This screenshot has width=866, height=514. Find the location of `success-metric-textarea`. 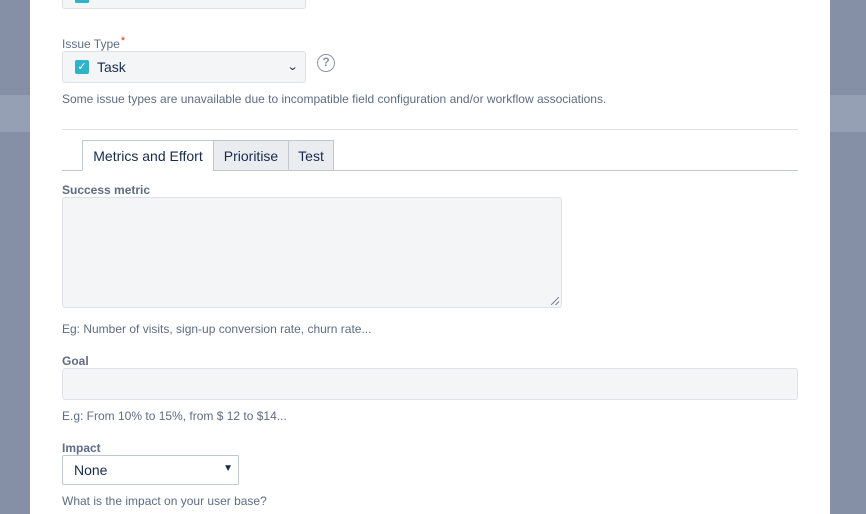

success-metric-textarea is located at coordinates (312, 252).